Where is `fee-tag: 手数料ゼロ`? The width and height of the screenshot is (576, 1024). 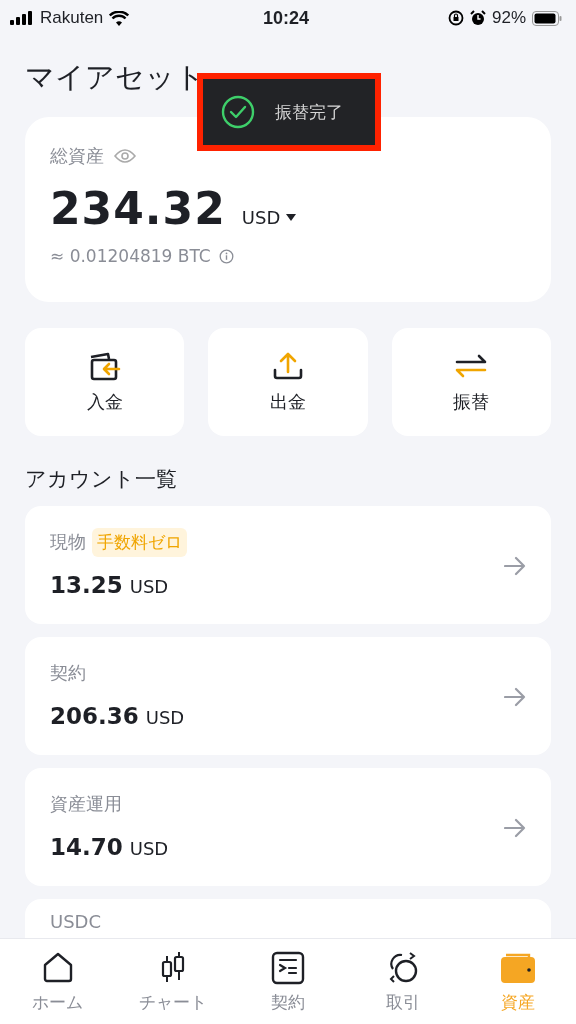 fee-tag: 手数料ゼロ is located at coordinates (139, 542).